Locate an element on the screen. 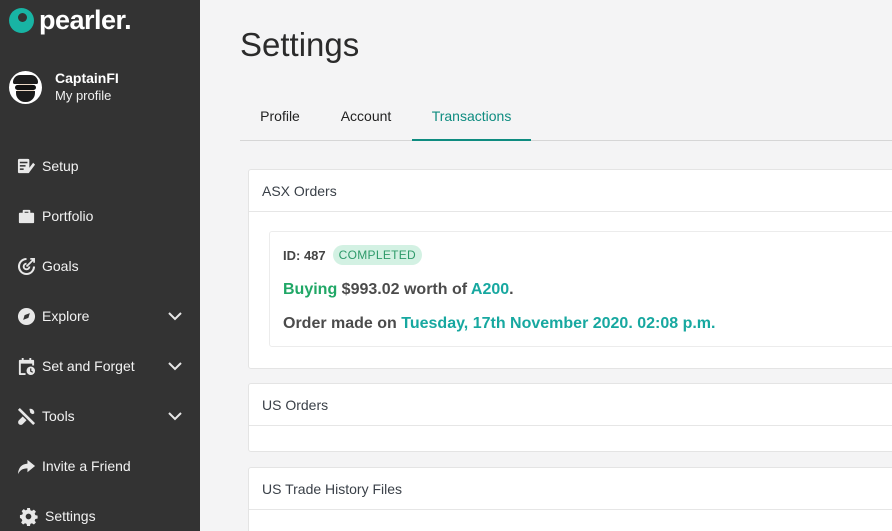  sidebar-item-goals: Goals is located at coordinates (100, 266).